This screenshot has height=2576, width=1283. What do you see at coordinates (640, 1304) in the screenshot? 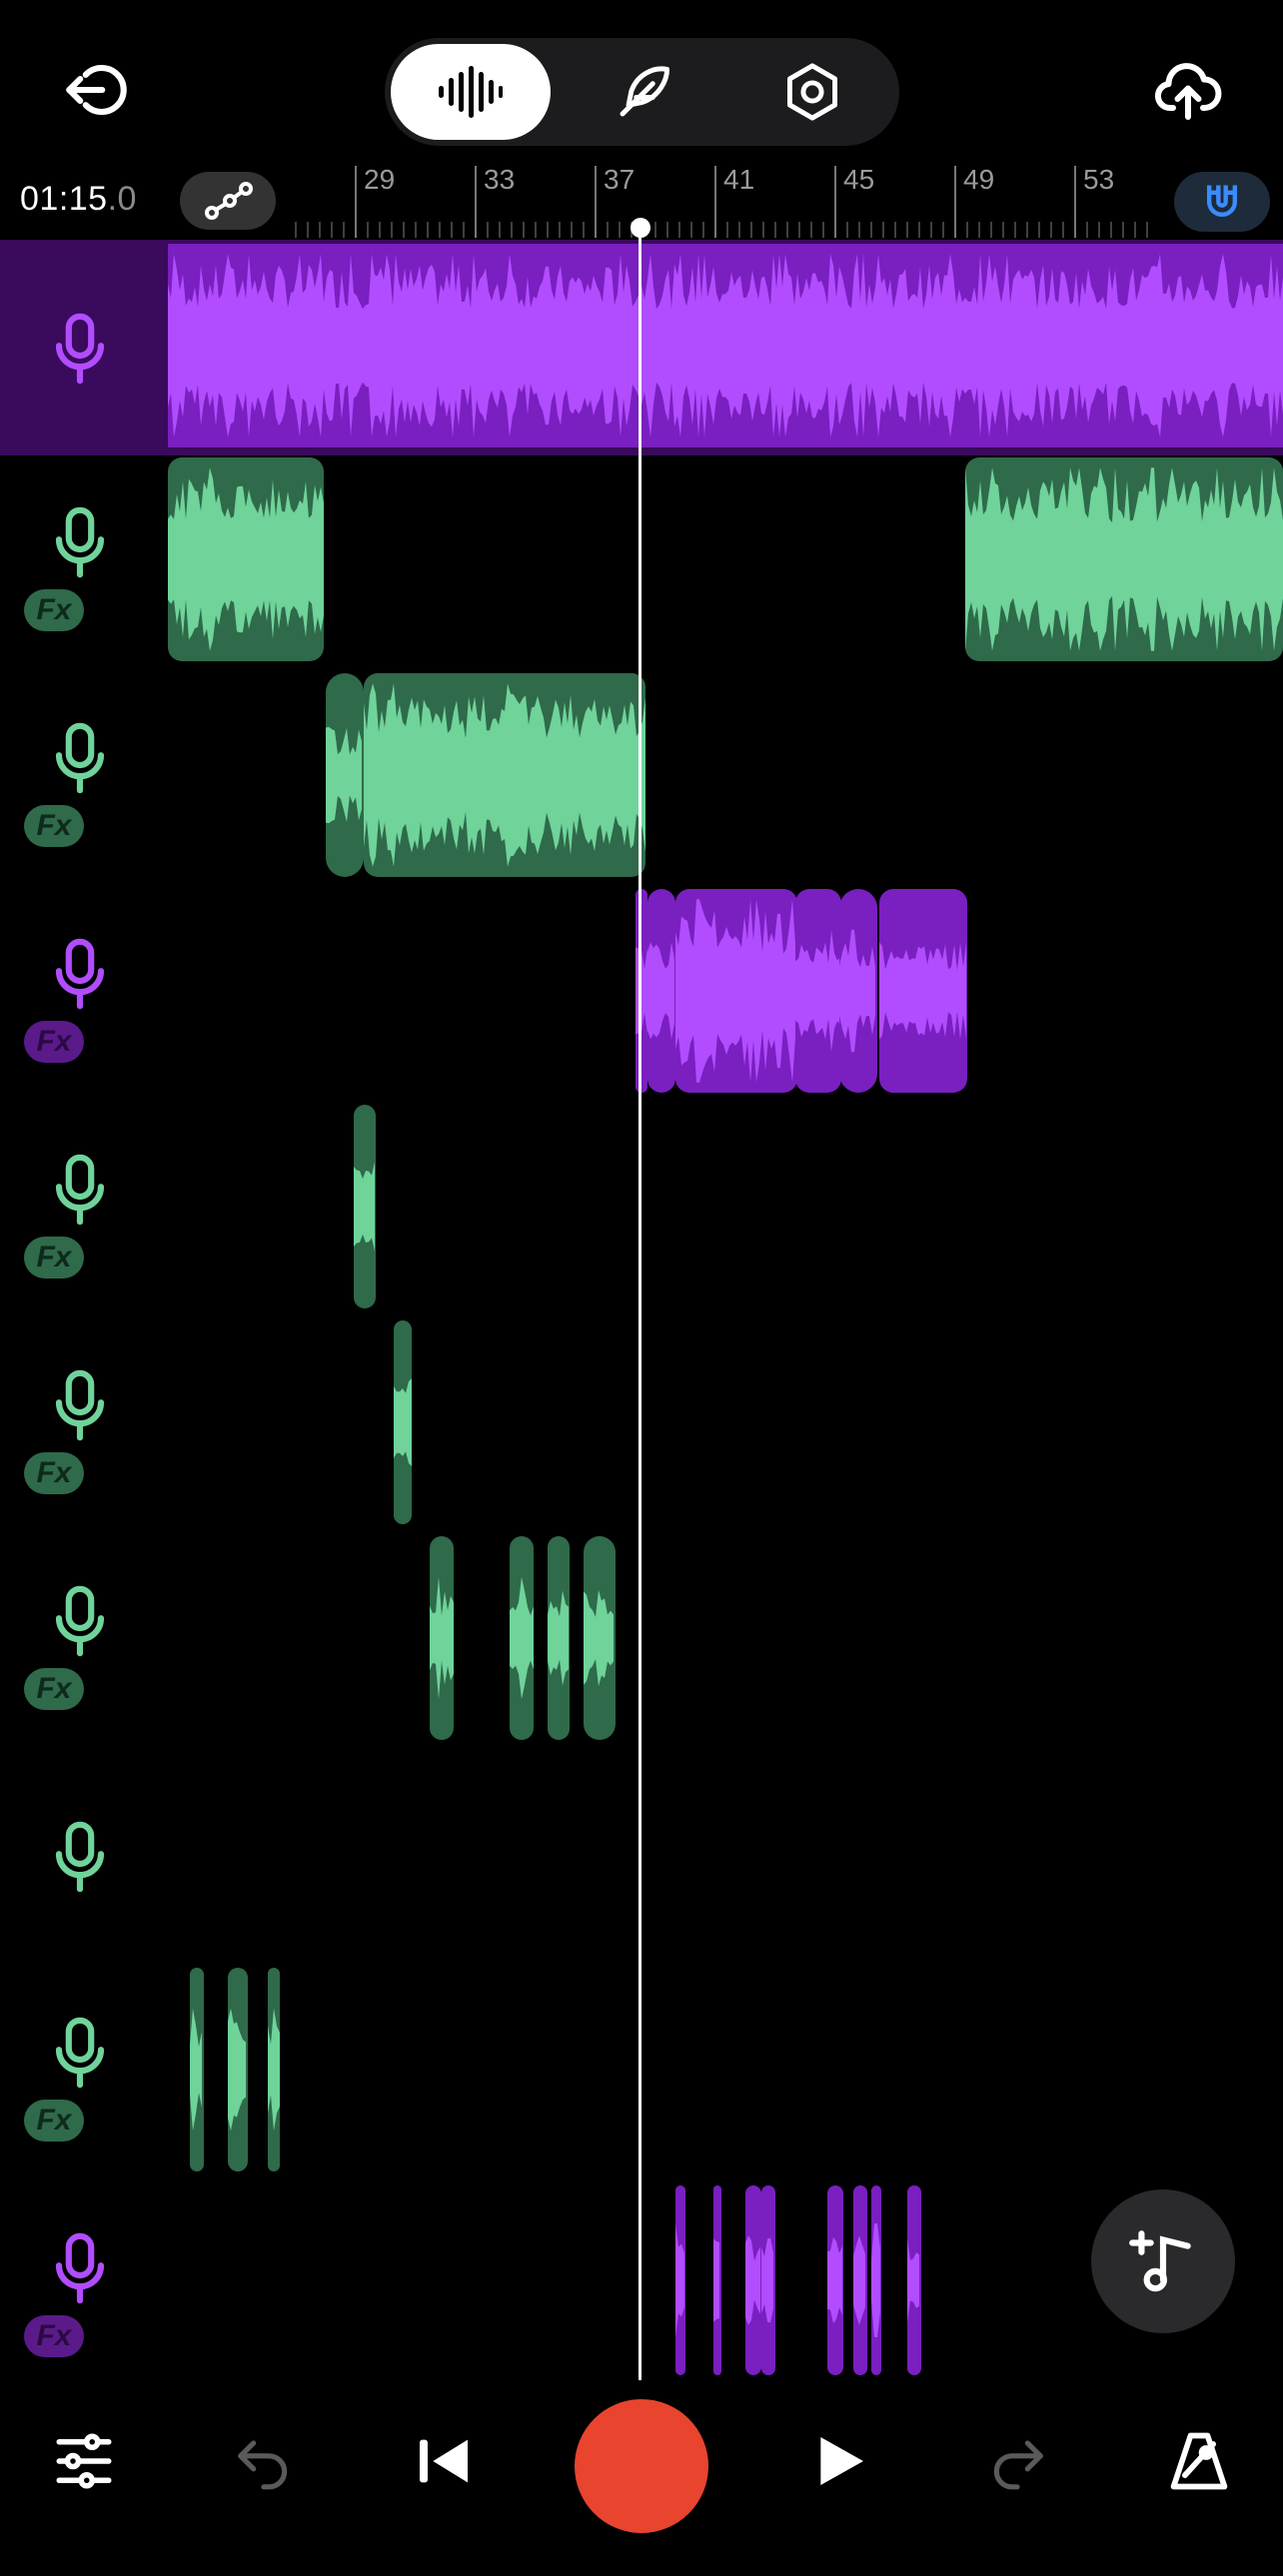
I see `playhead` at bounding box center [640, 1304].